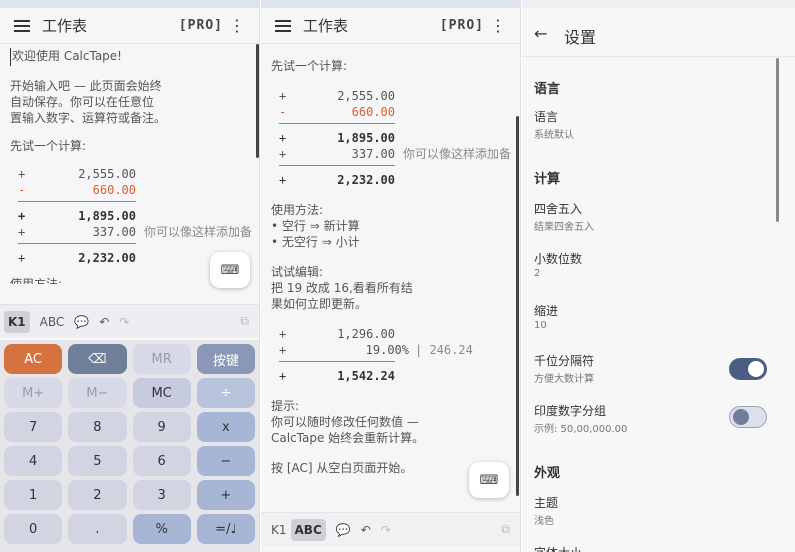 This screenshot has height=552, width=795. What do you see at coordinates (342, 288) in the screenshot?
I see `edit-line-1: 把 19 改成 16,看看所有结` at bounding box center [342, 288].